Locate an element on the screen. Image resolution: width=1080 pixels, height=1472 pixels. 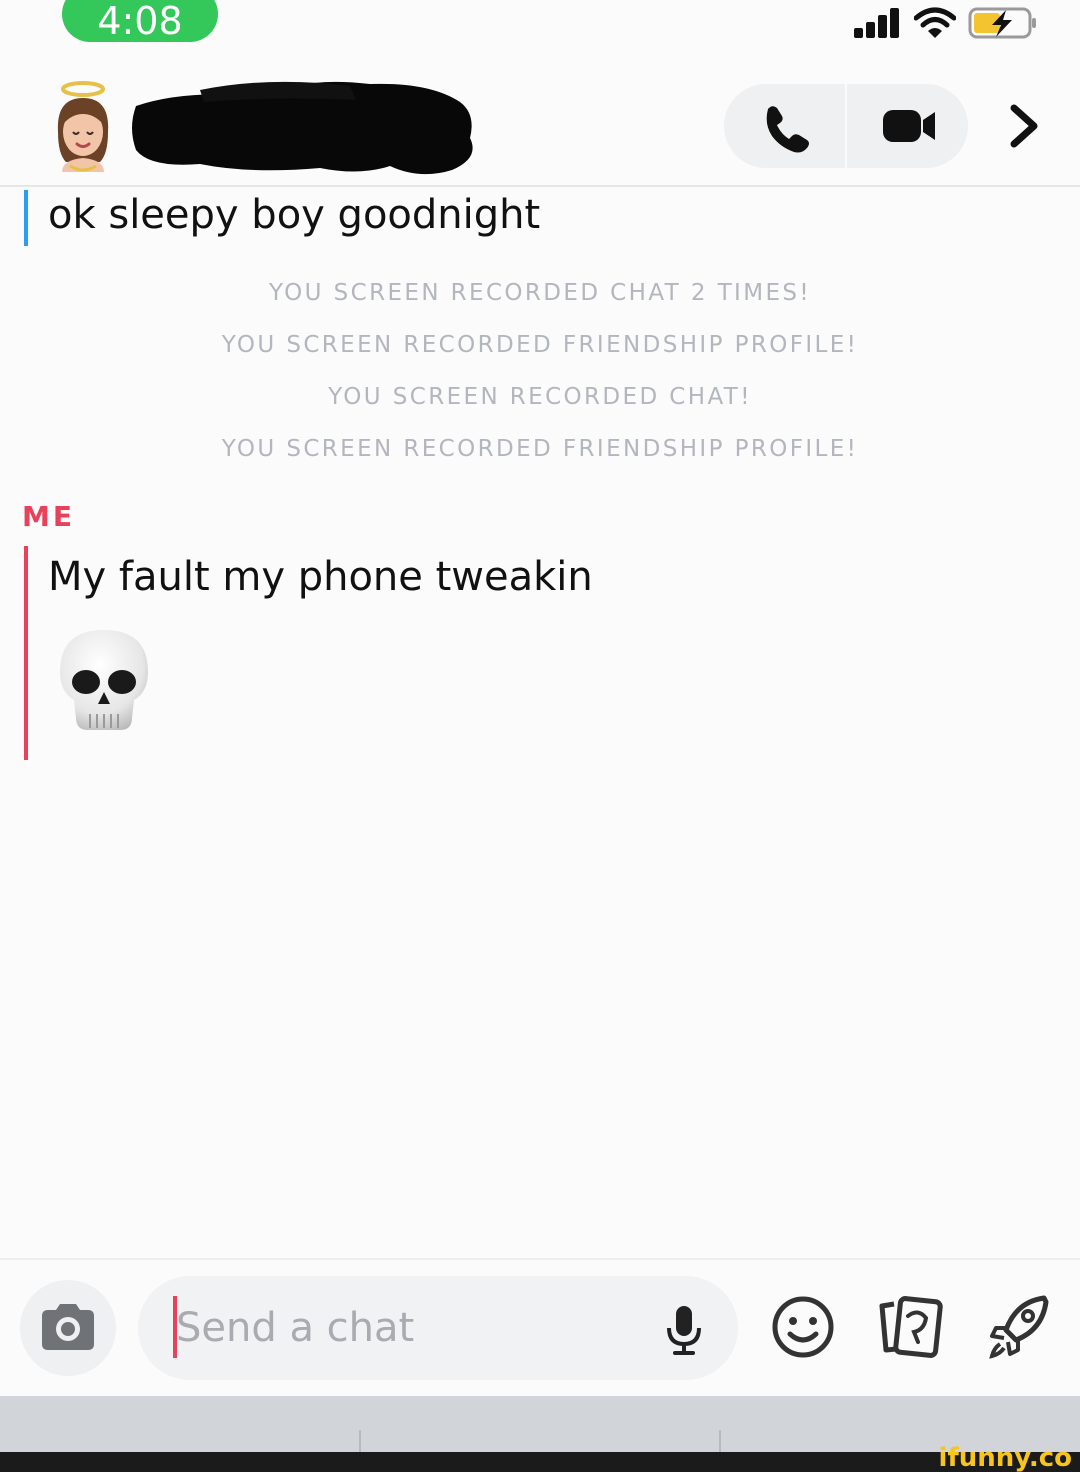
message-text: My fault my phone tweakin is located at coordinates (320, 577).